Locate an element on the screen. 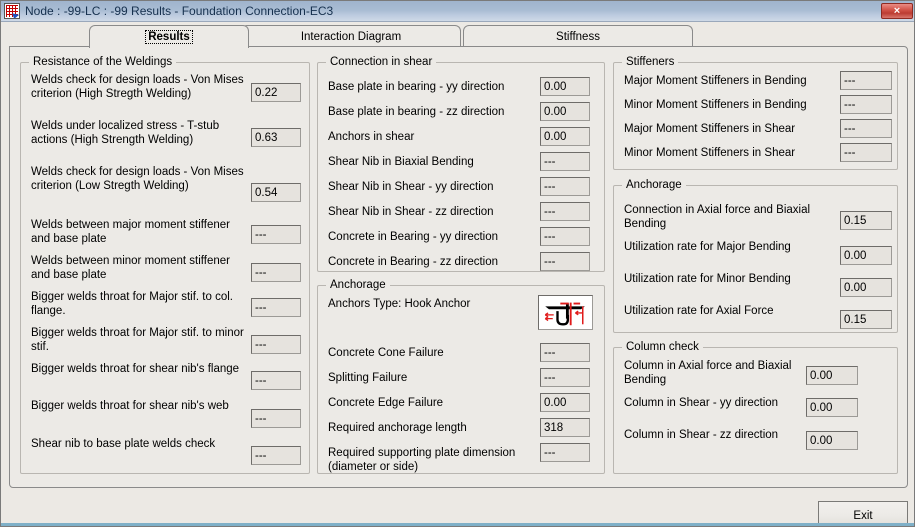  exit-button-label: Exit is located at coordinates (863, 516).